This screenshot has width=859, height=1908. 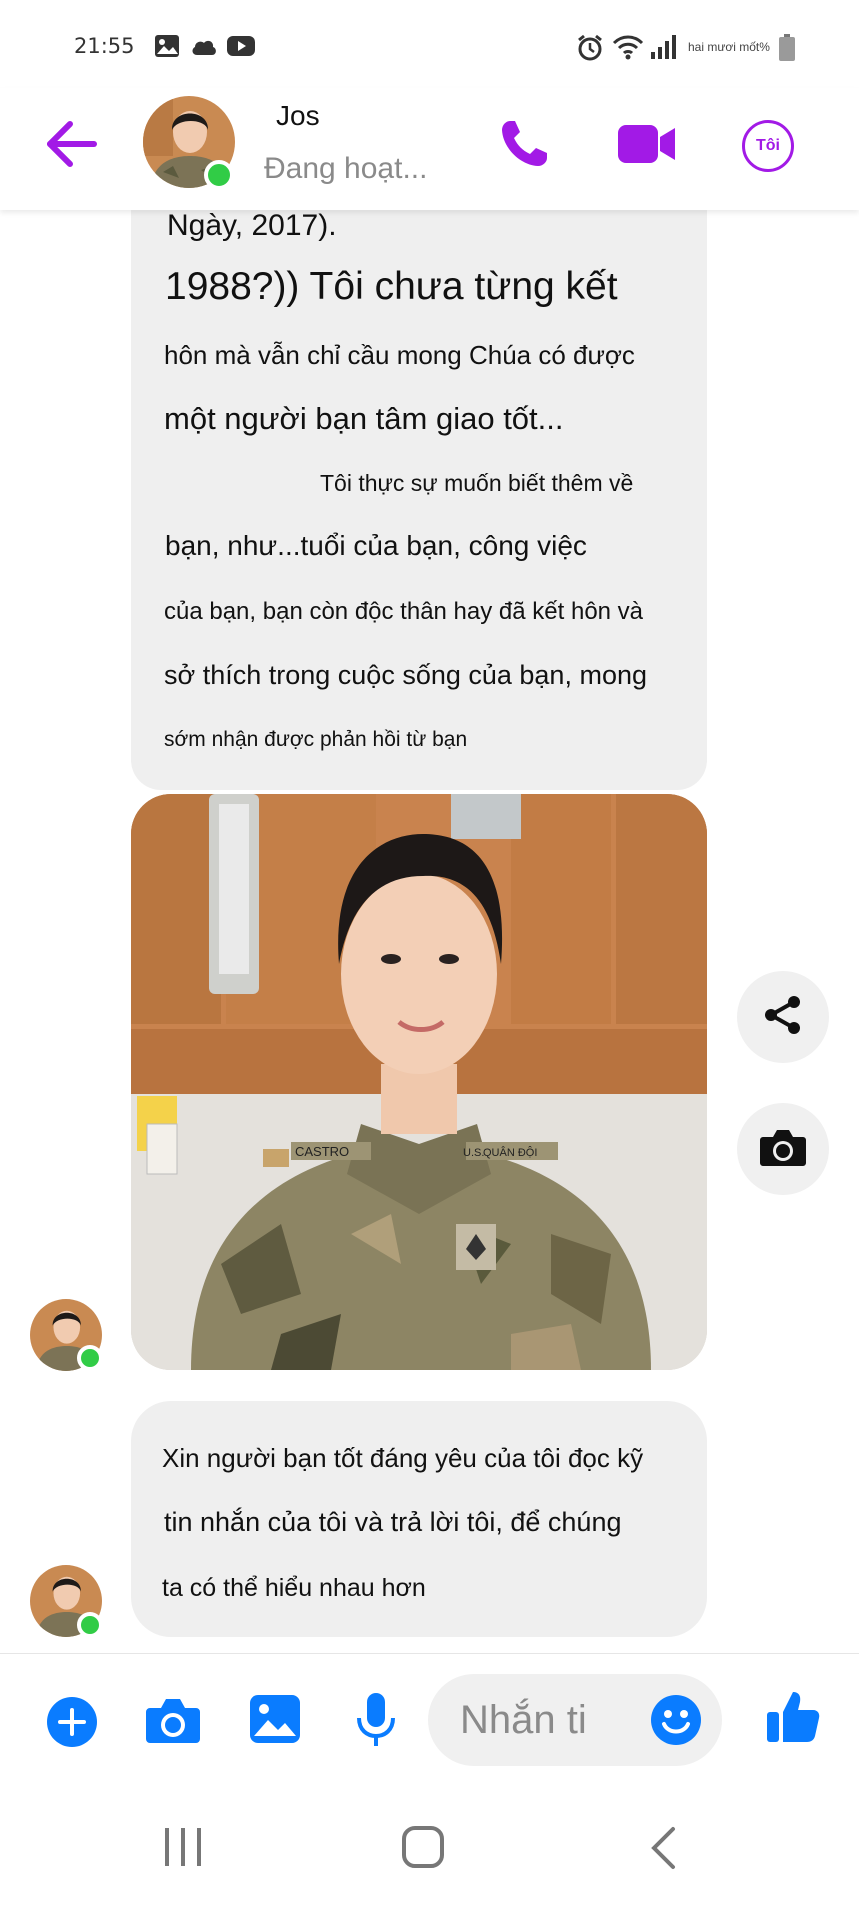 What do you see at coordinates (423, 1849) in the screenshot?
I see `home-icon` at bounding box center [423, 1849].